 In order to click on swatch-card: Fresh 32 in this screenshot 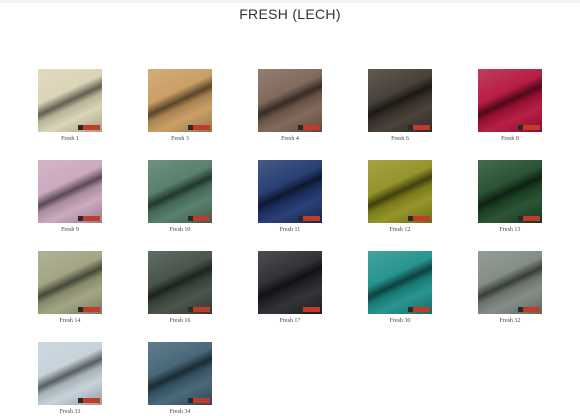, I will do `click(510, 288)`.